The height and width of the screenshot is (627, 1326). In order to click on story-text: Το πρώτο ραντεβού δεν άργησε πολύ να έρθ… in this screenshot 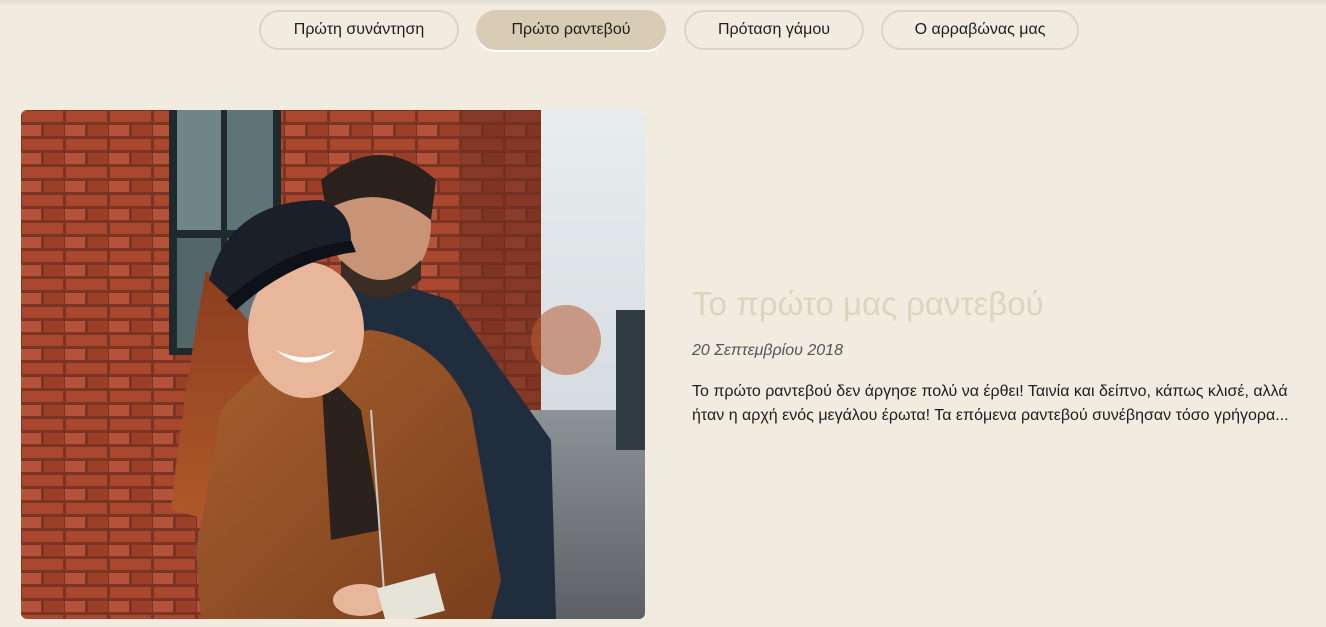, I will do `click(990, 403)`.